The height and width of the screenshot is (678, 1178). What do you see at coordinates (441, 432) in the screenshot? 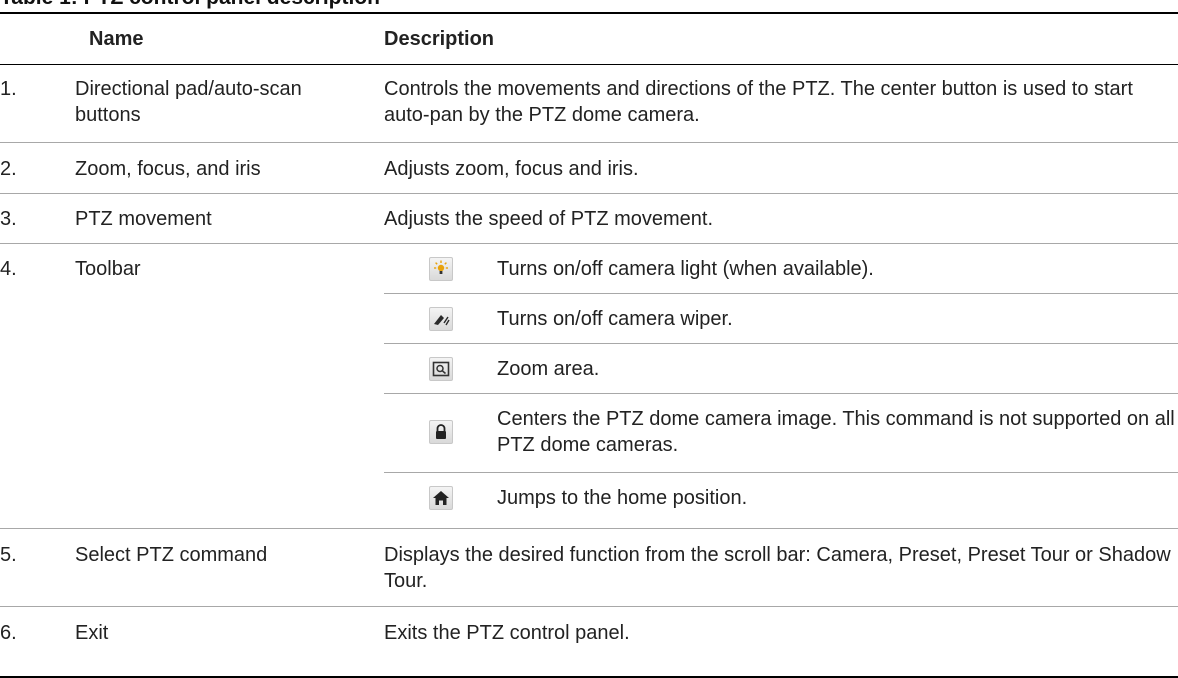
I see `lock-icon` at bounding box center [441, 432].